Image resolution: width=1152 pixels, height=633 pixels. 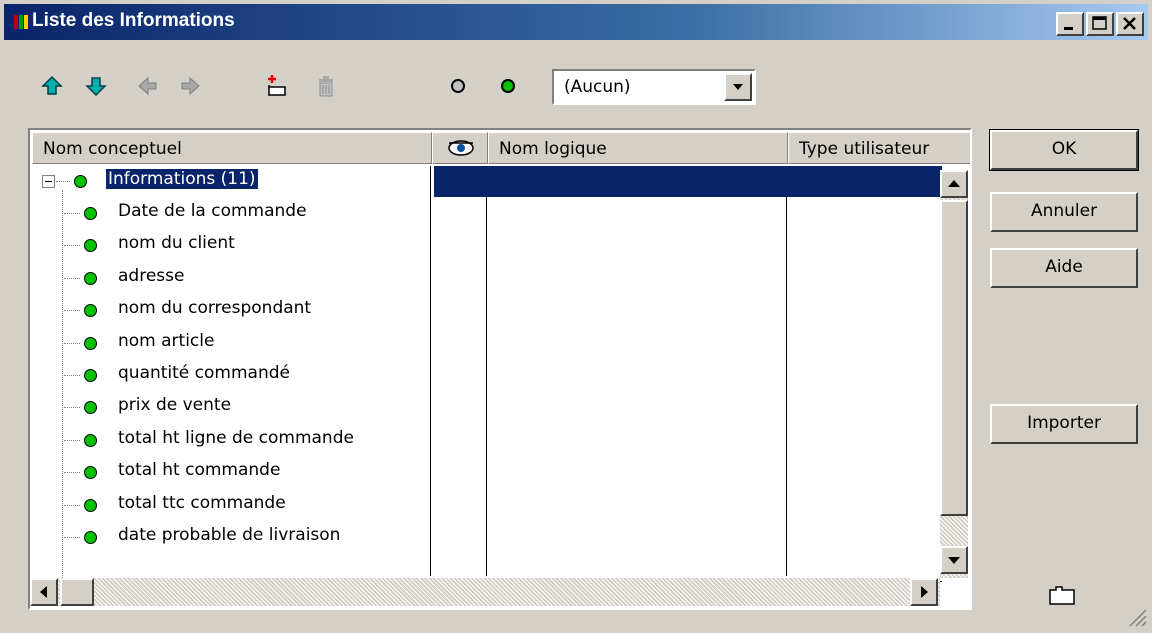 I want to click on scroll-up-button, so click(x=954, y=184).